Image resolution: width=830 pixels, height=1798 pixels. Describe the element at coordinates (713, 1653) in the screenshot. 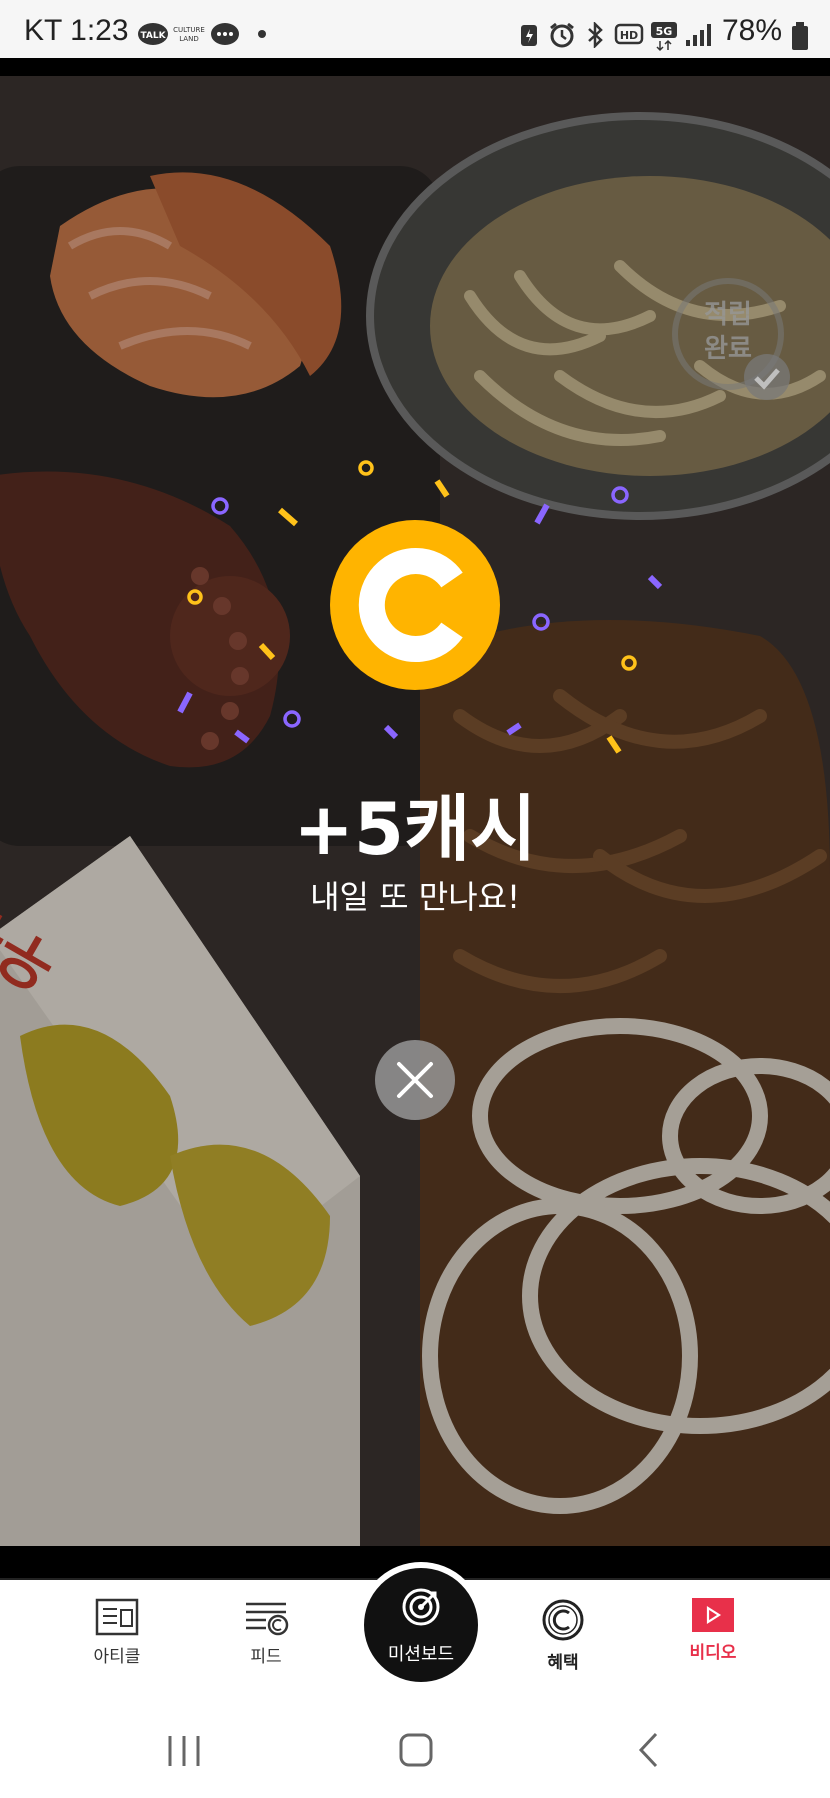

I see `tab-label: 비디오` at that location.